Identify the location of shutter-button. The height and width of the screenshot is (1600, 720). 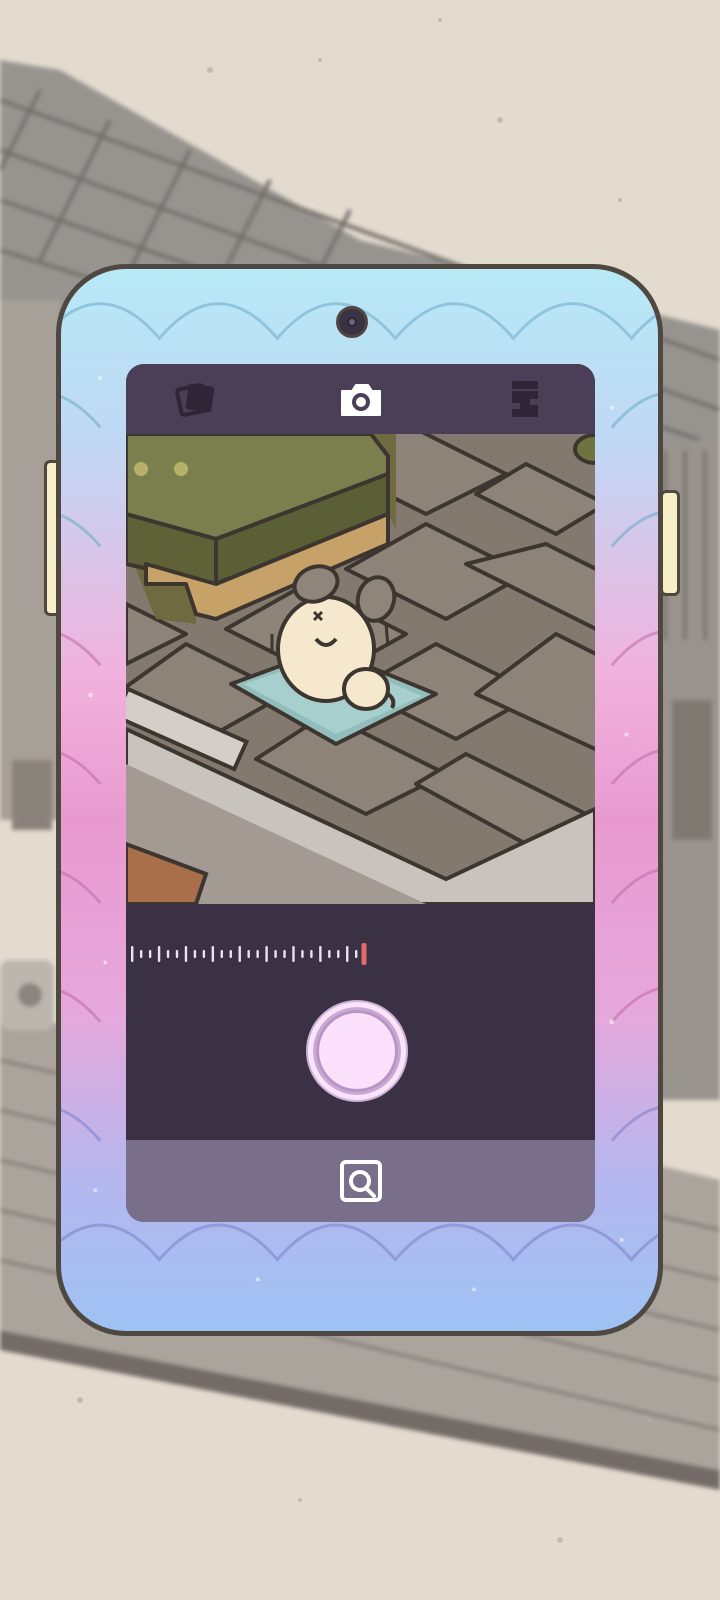
(357, 1051).